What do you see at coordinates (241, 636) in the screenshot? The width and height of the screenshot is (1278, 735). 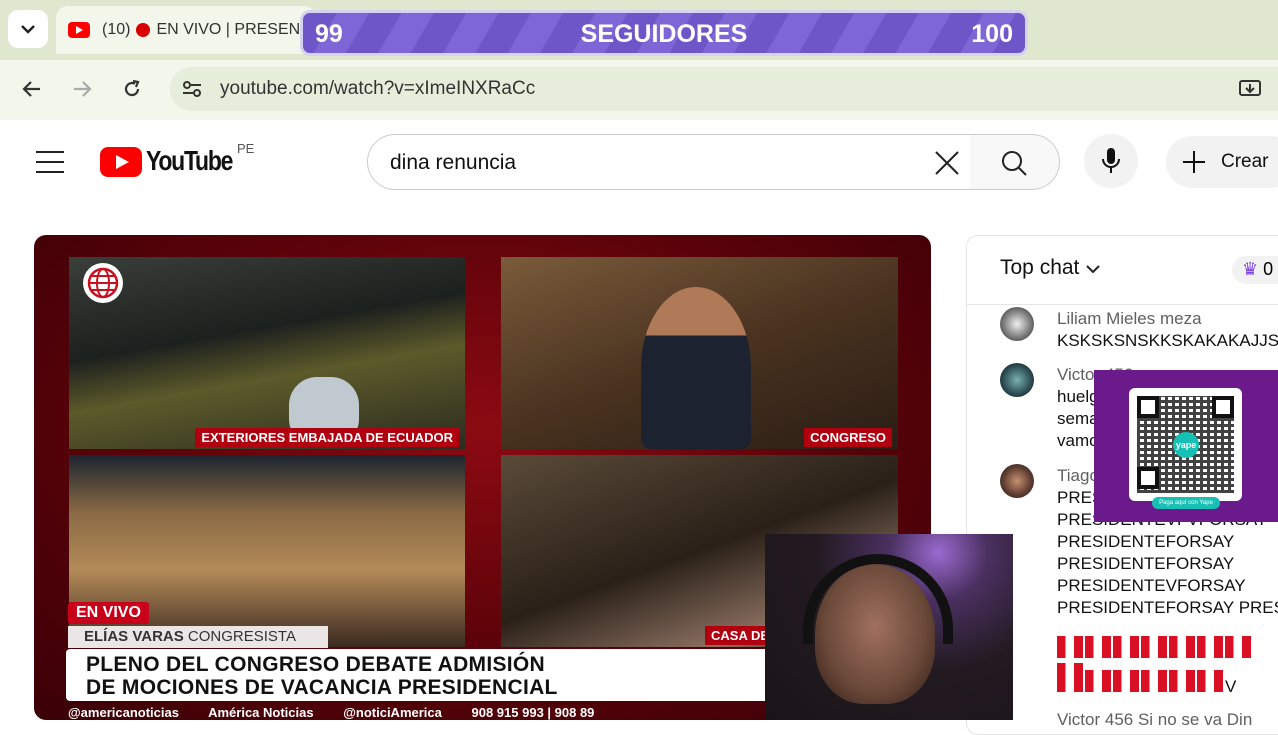 I see `speaker-role: CONGRESISTA` at bounding box center [241, 636].